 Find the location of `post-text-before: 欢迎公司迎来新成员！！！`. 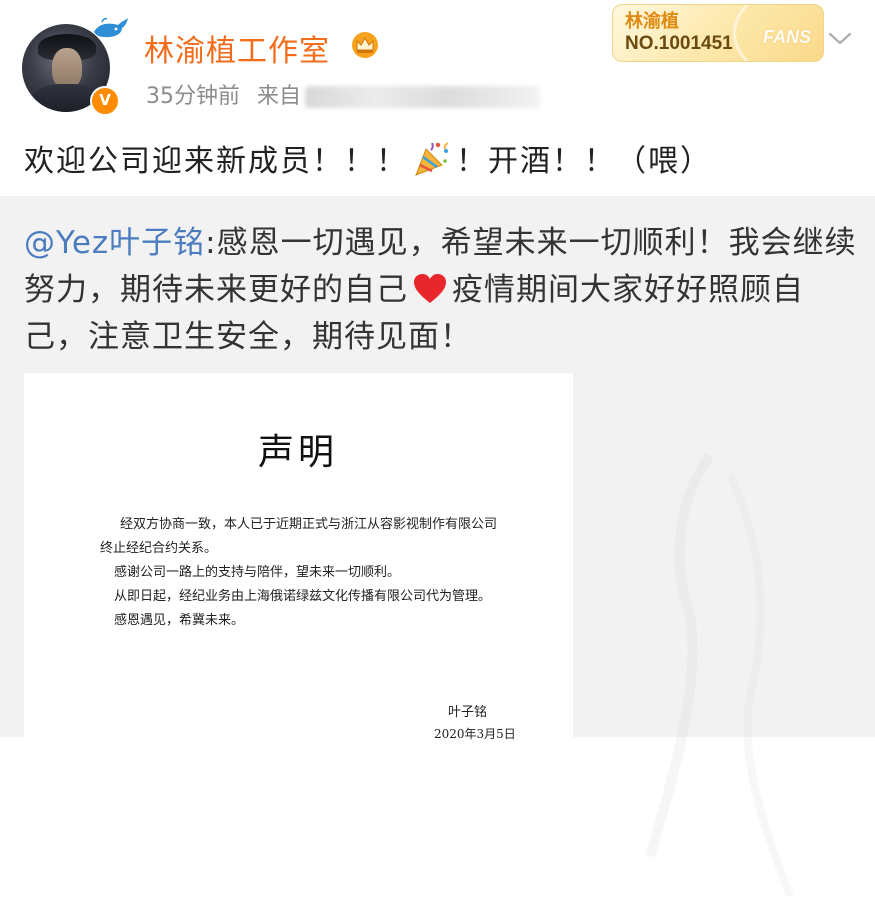

post-text-before: 欢迎公司迎来新成员！！！ is located at coordinates (216, 161).